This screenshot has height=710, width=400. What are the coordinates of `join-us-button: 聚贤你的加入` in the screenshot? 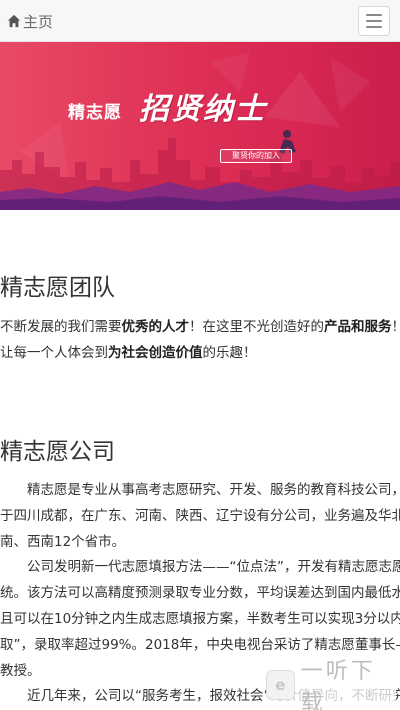 It's located at (256, 156).